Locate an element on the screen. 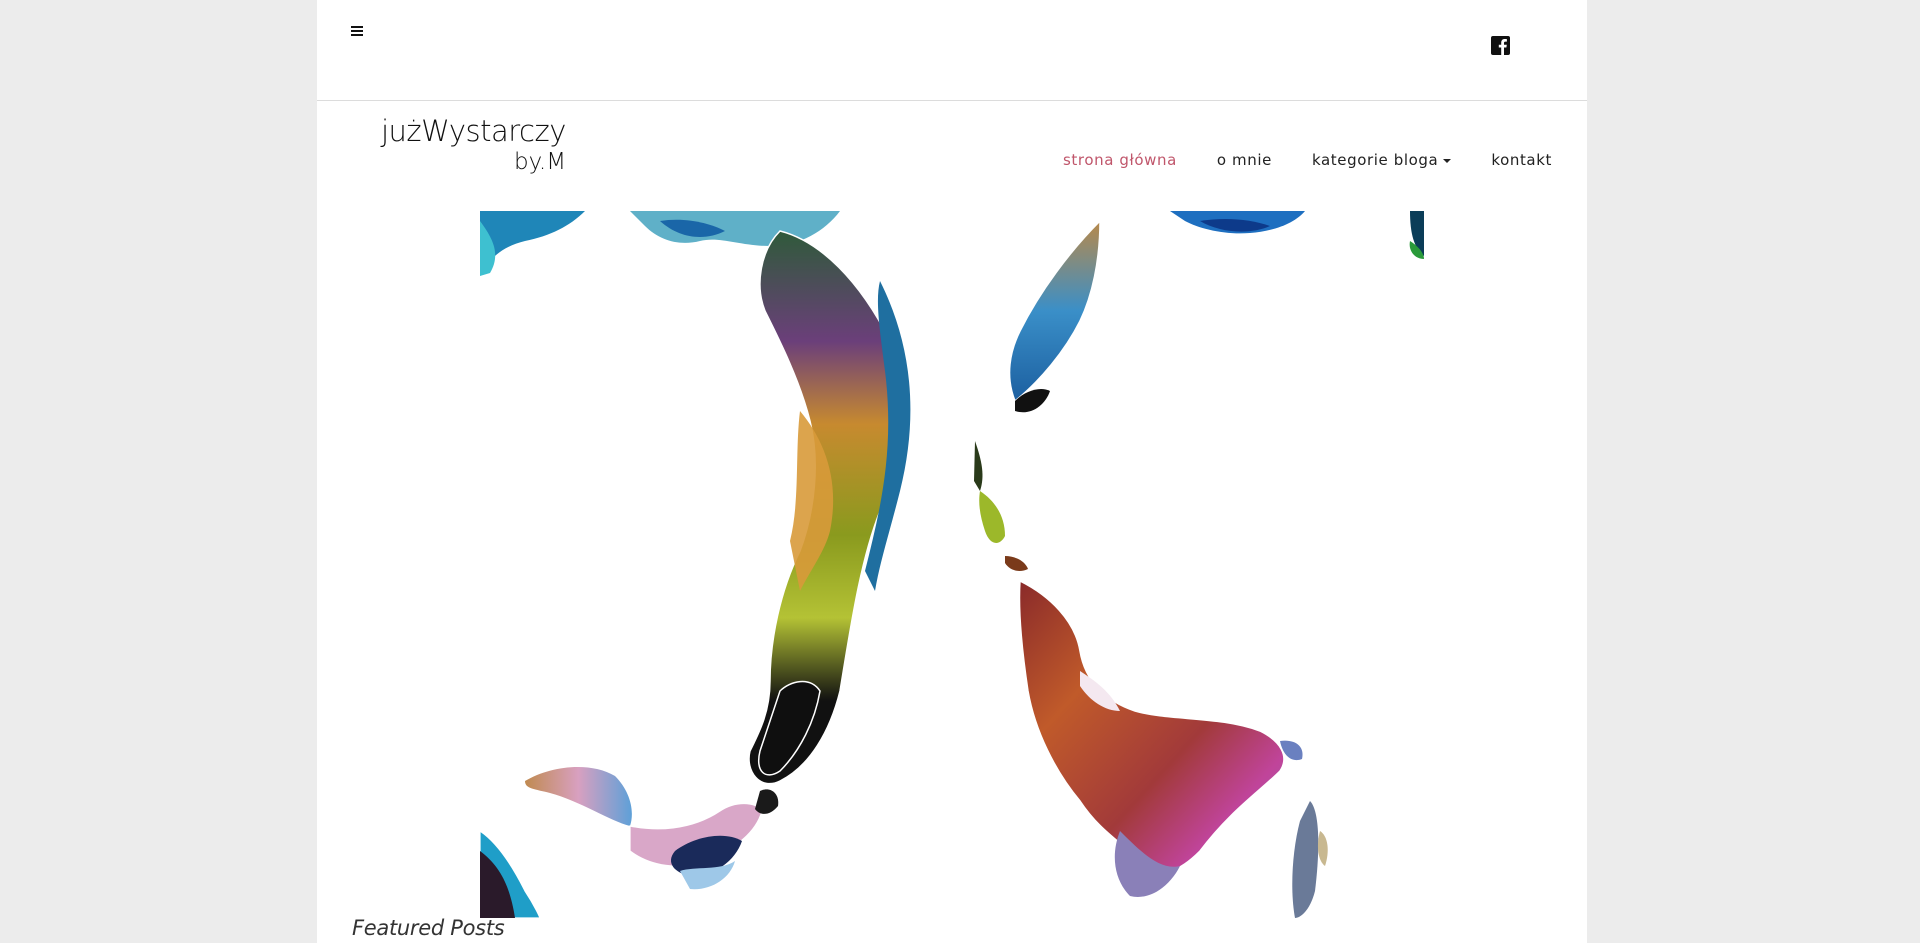  logo-title: jużWystarczy is located at coordinates (473, 131).